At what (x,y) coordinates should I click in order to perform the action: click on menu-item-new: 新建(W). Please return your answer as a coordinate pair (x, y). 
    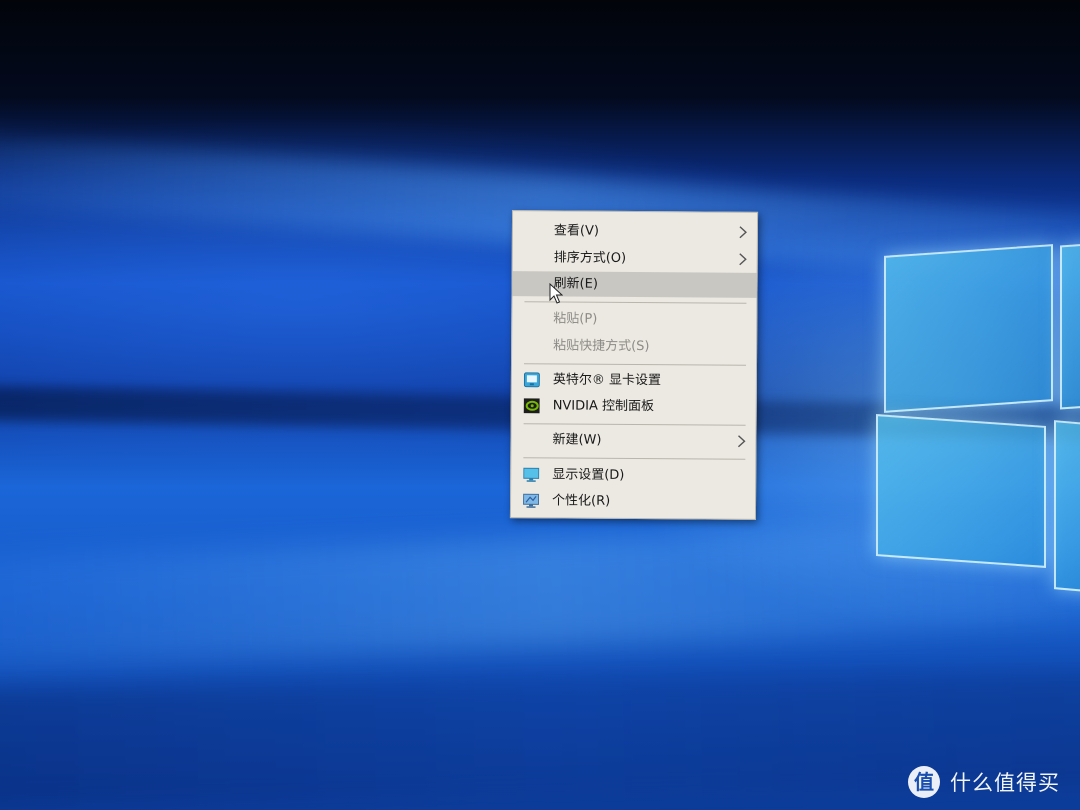
    Looking at the image, I should click on (633, 440).